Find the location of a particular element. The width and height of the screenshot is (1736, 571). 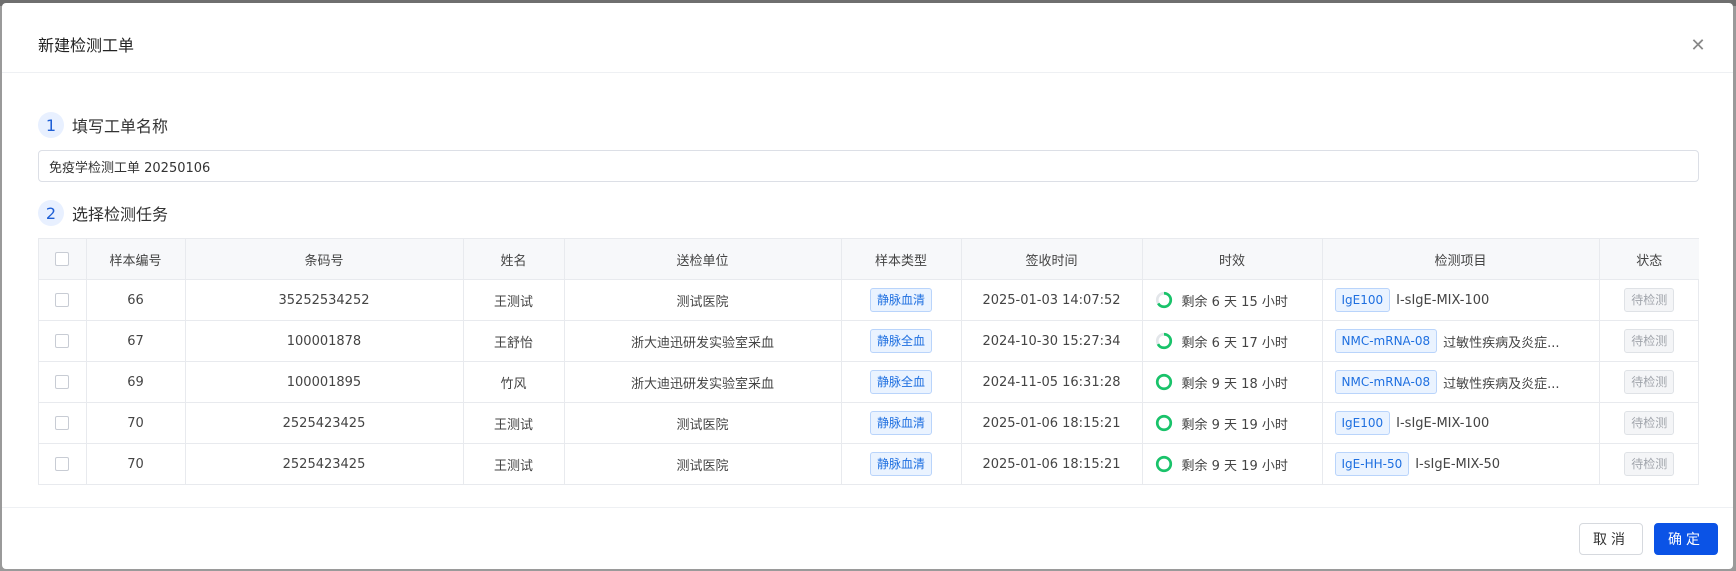

modal-header: 新建检测工单 ✕ is located at coordinates (867, 38).